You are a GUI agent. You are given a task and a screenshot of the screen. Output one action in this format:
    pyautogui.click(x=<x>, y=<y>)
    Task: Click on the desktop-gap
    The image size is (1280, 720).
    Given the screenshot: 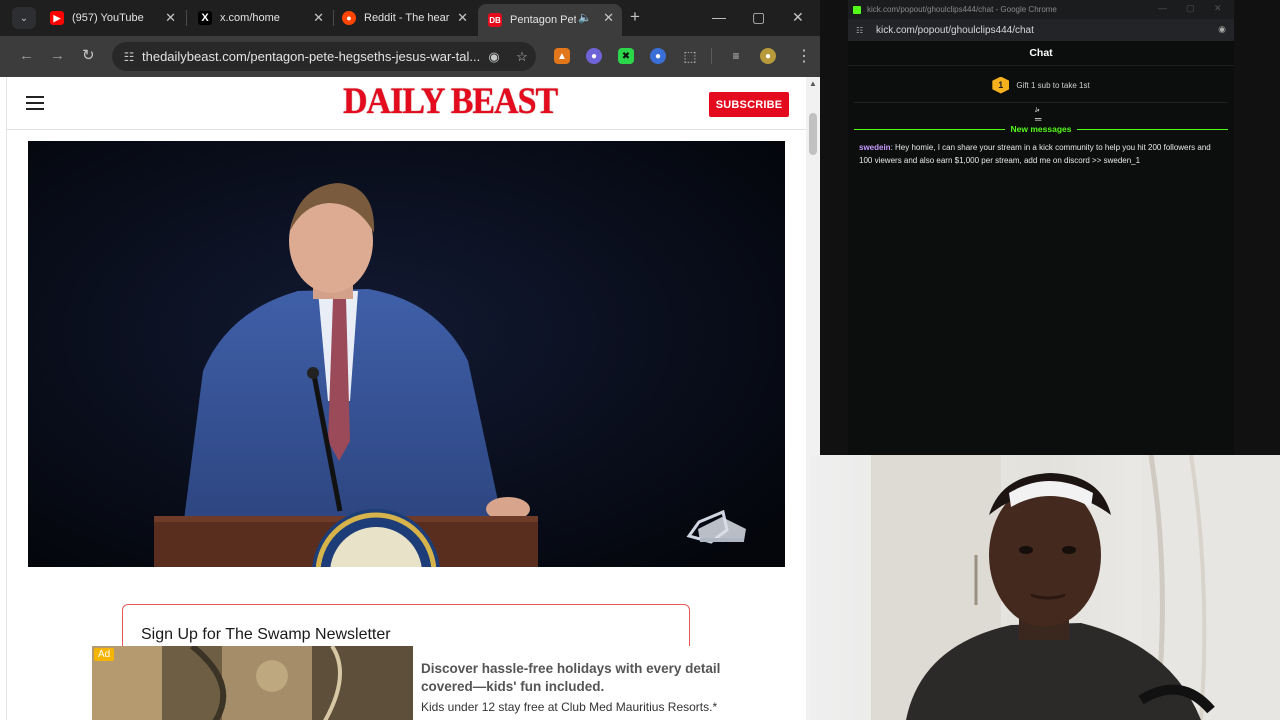 What is the action you would take?
    pyautogui.click(x=834, y=227)
    